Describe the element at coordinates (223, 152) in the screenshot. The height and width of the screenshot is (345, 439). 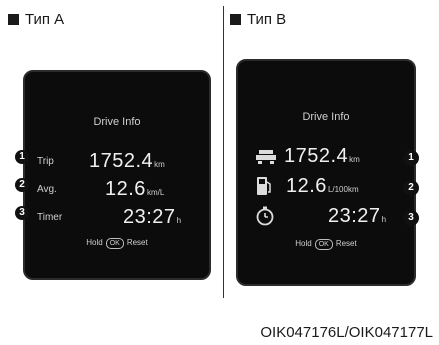
I see `column-divider` at that location.